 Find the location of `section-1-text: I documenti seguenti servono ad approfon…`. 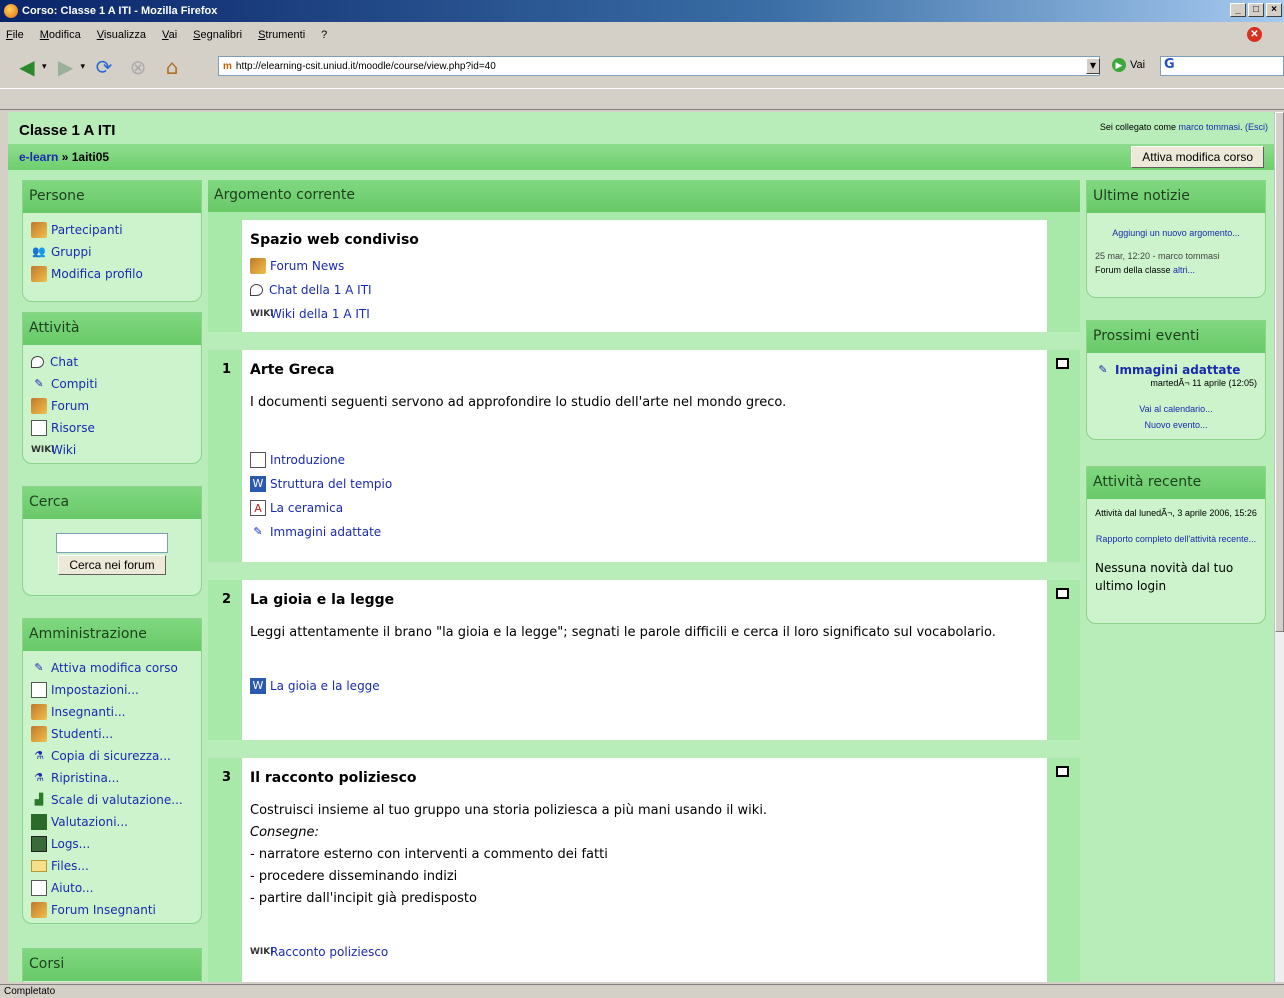

section-1-text: I documenti seguenti servono ad approfon… is located at coordinates (518, 402).